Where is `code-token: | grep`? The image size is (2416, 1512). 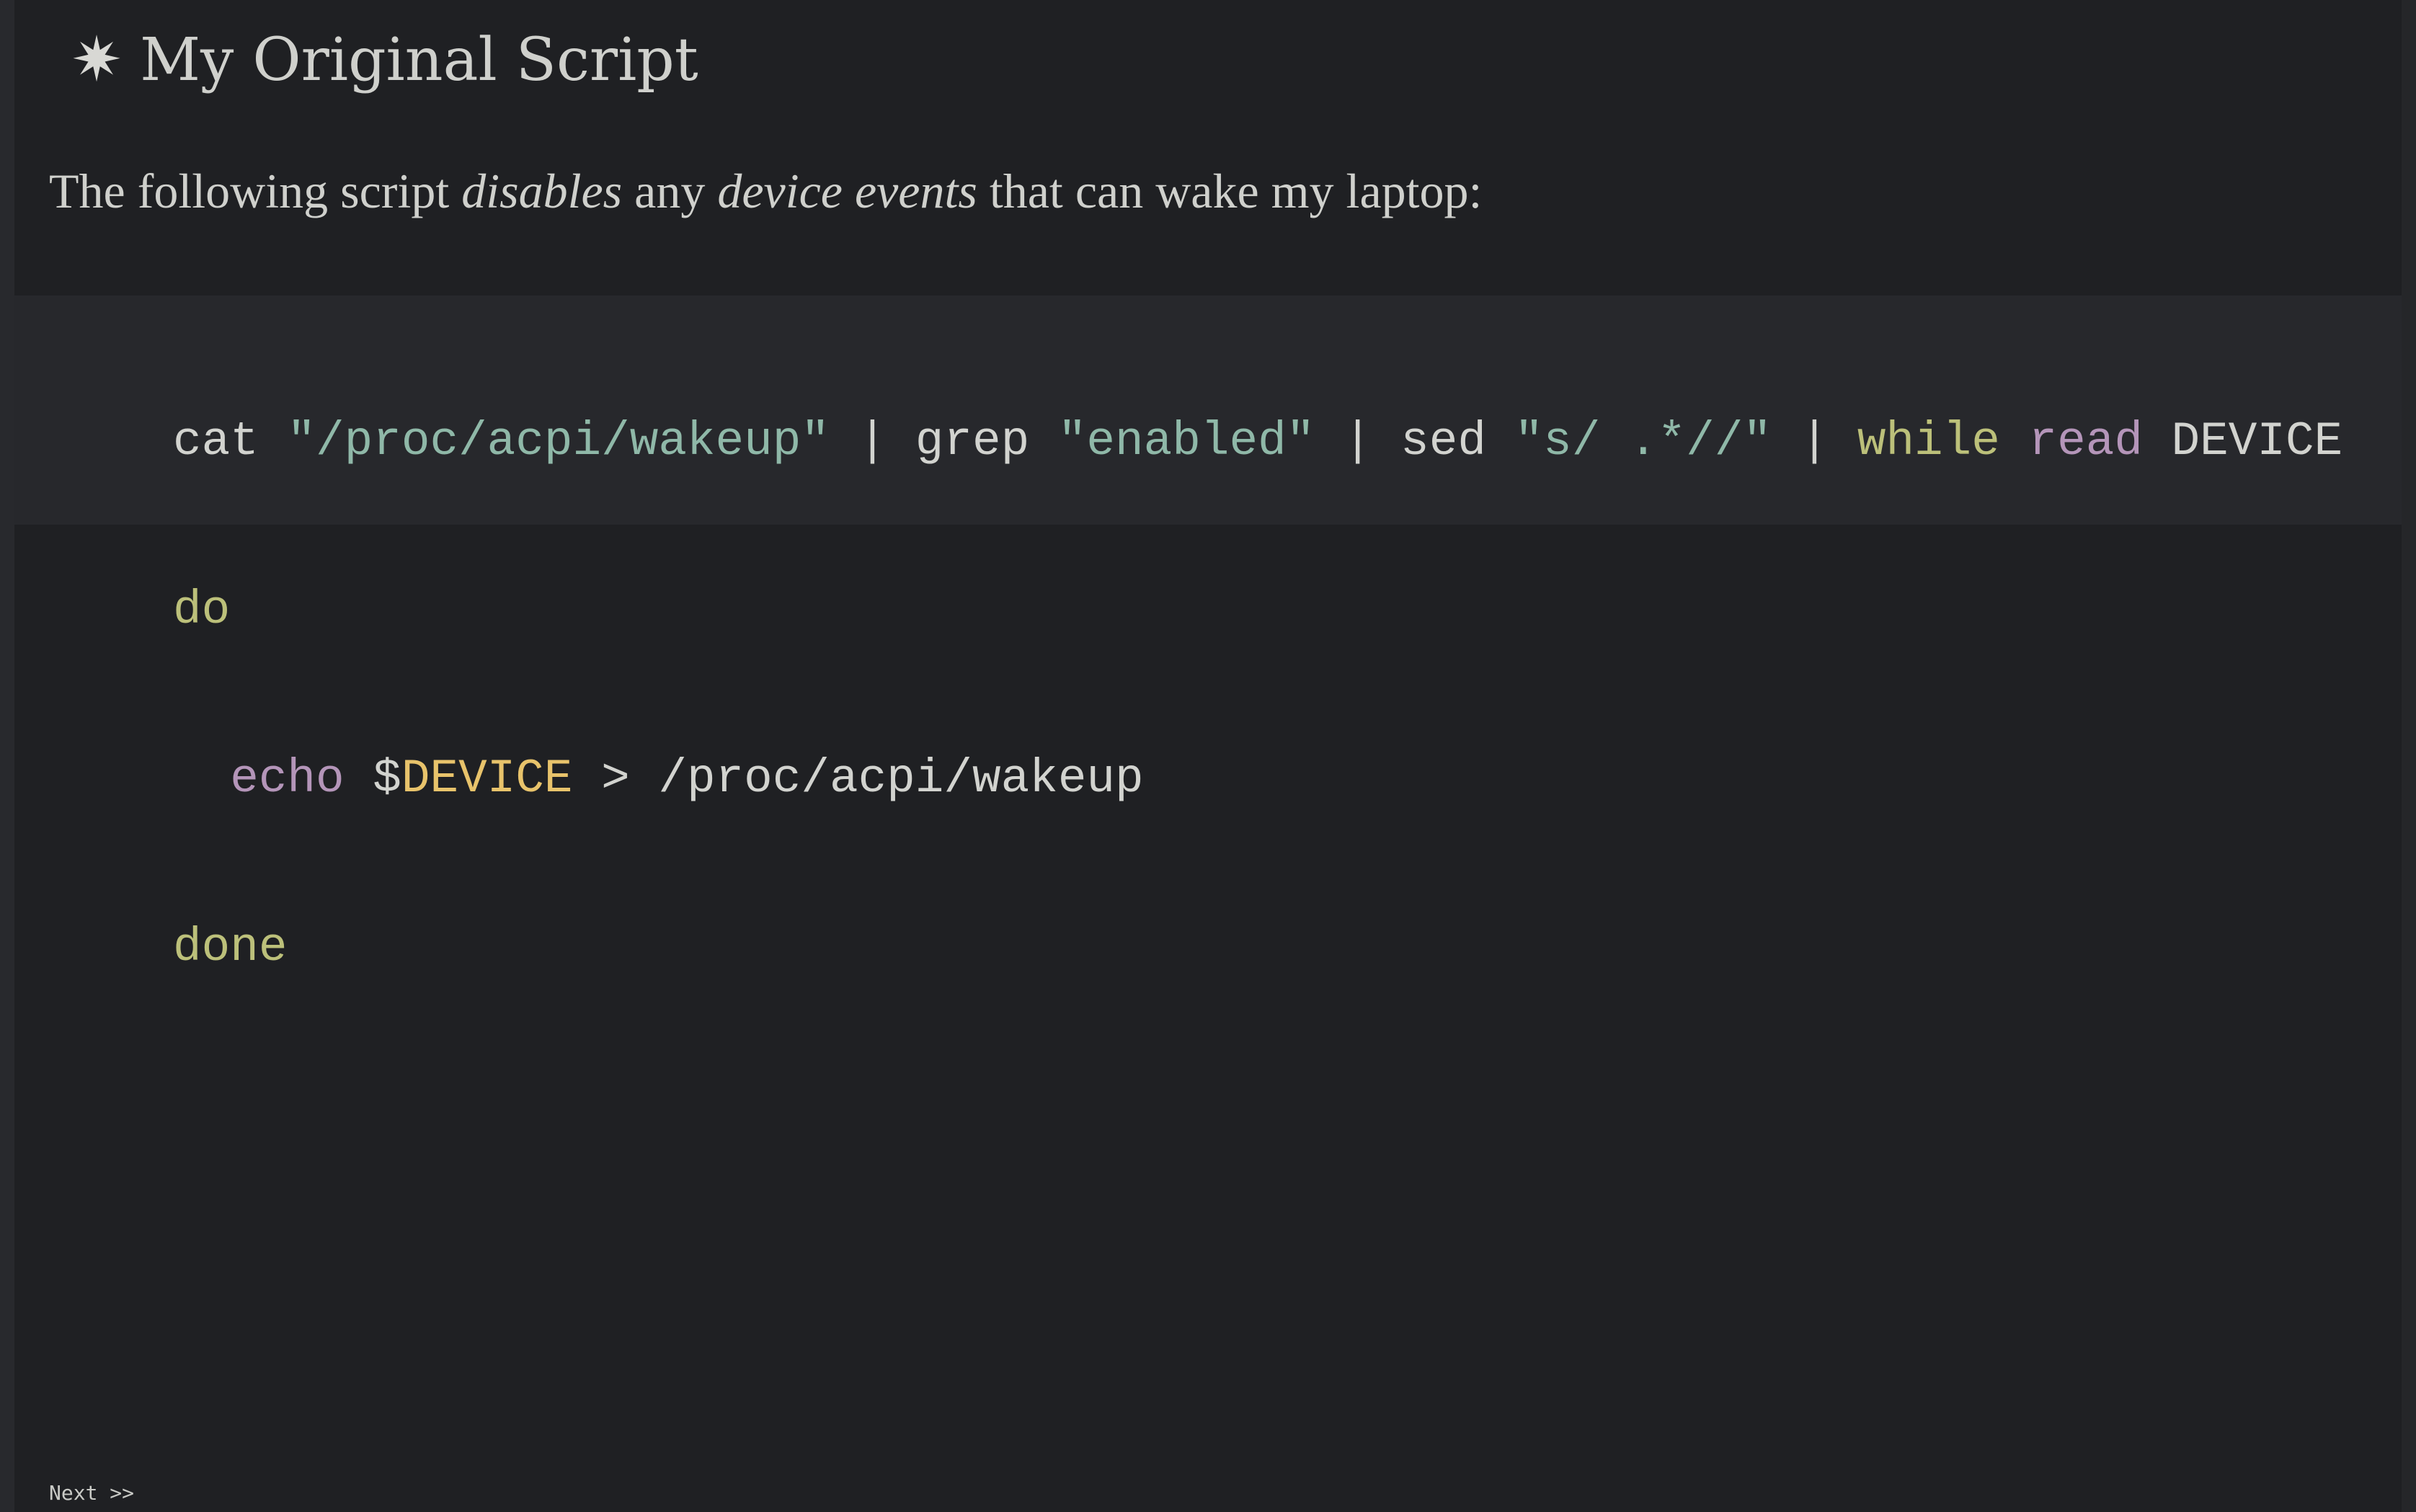
code-token: | grep is located at coordinates (944, 441).